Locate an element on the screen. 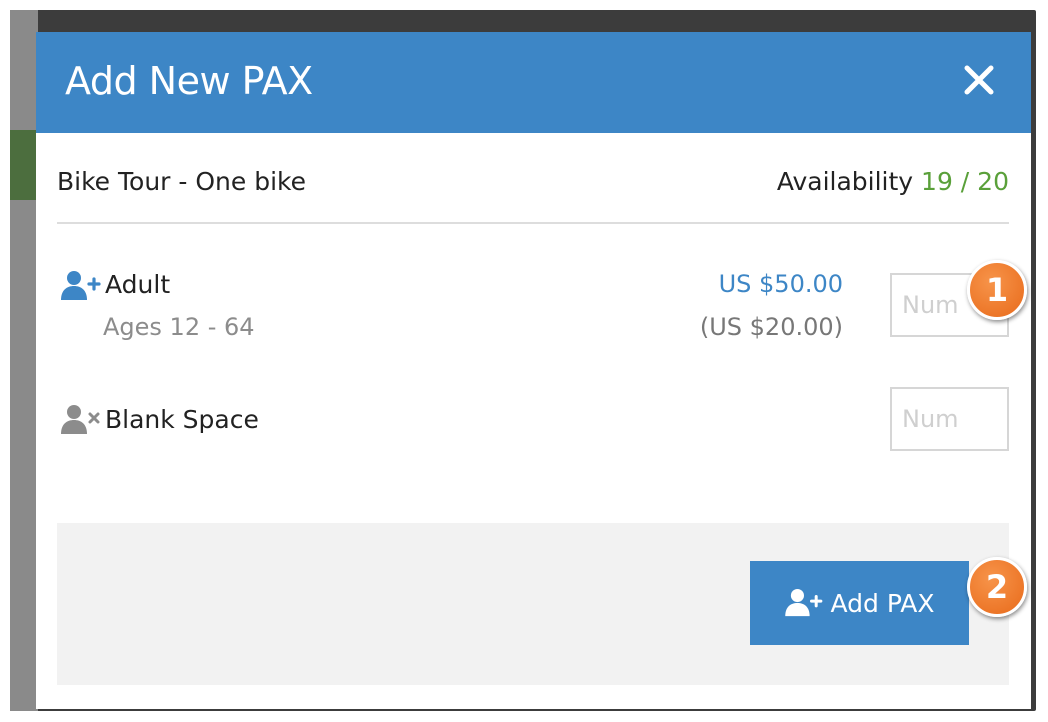 This screenshot has width=1048, height=722. pax-ages-adult: Ages 12 - 64 is located at coordinates (179, 327).